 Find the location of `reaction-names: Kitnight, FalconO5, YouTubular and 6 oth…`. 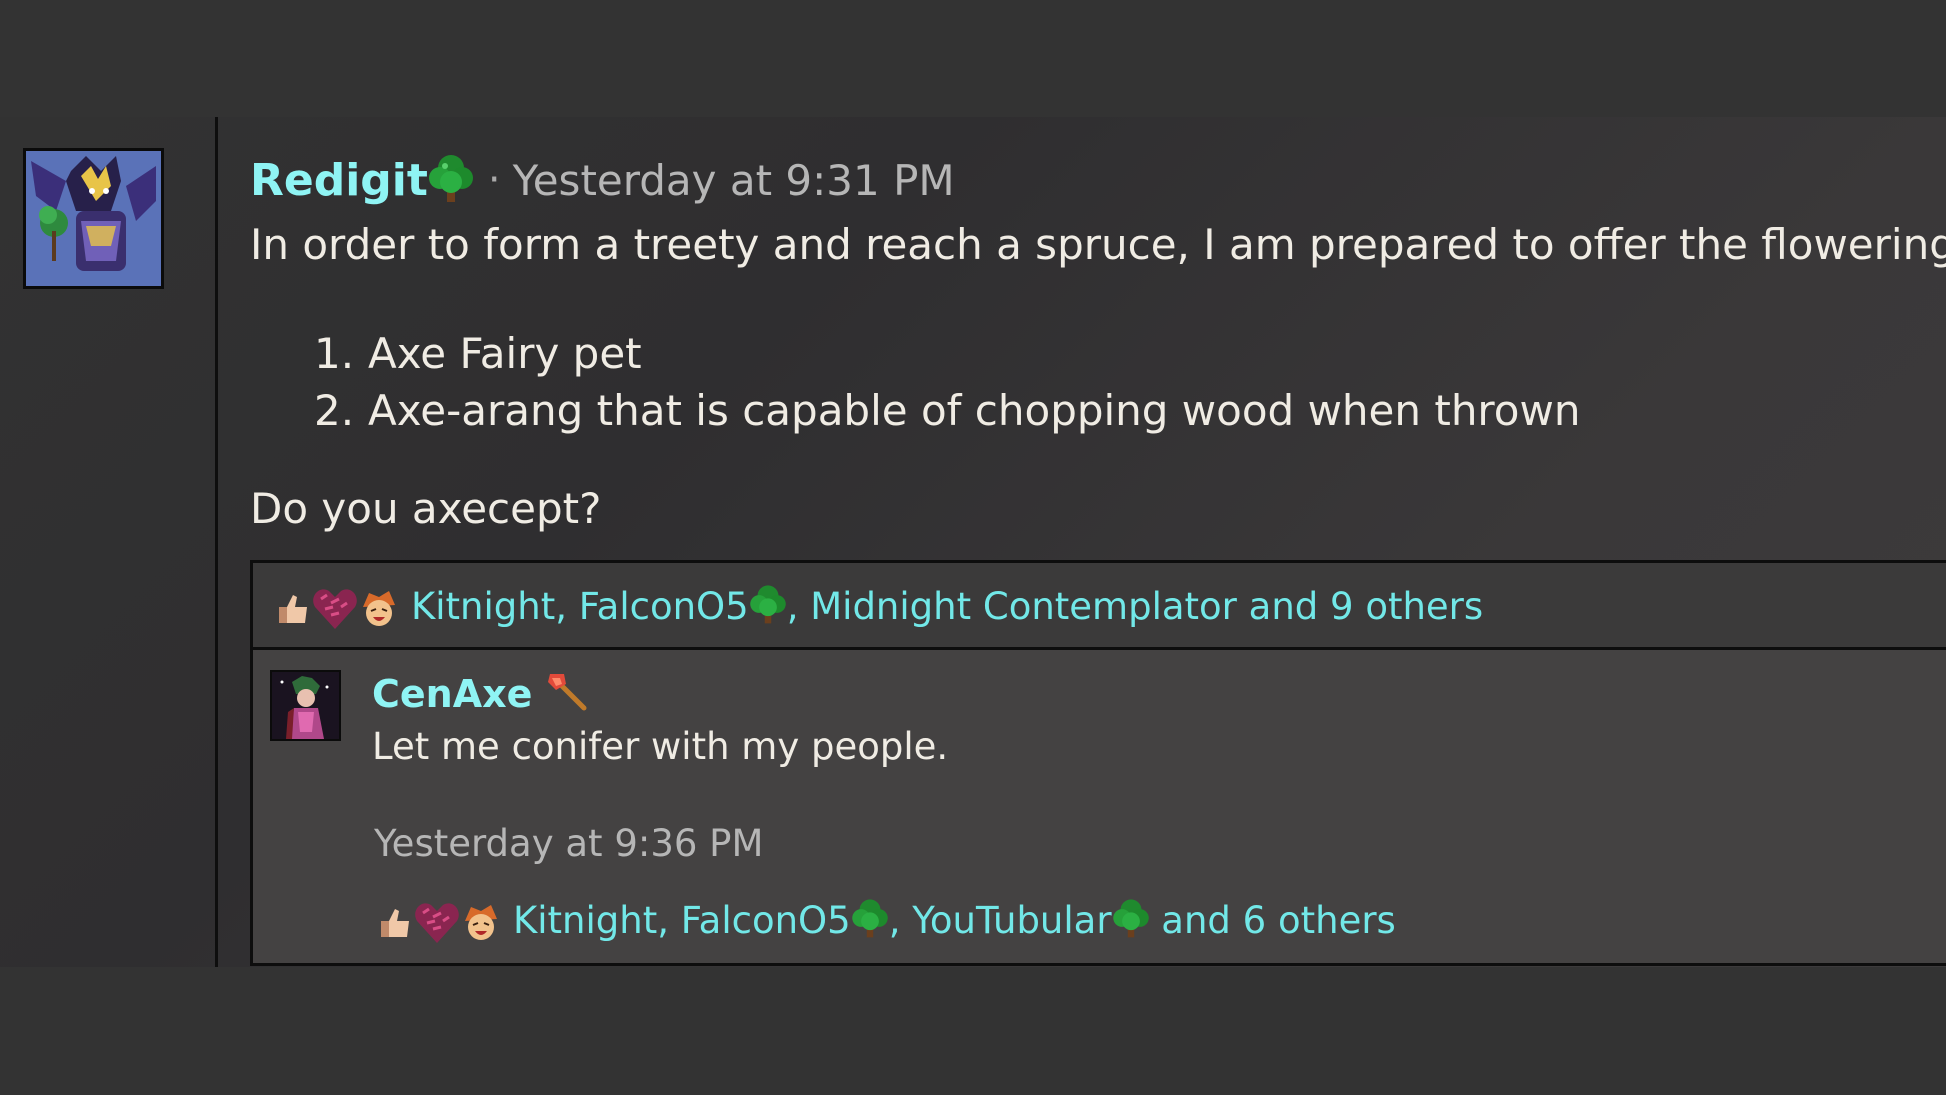

reaction-names: Kitnight, FalconO5, YouTubular and 6 oth… is located at coordinates (954, 922).